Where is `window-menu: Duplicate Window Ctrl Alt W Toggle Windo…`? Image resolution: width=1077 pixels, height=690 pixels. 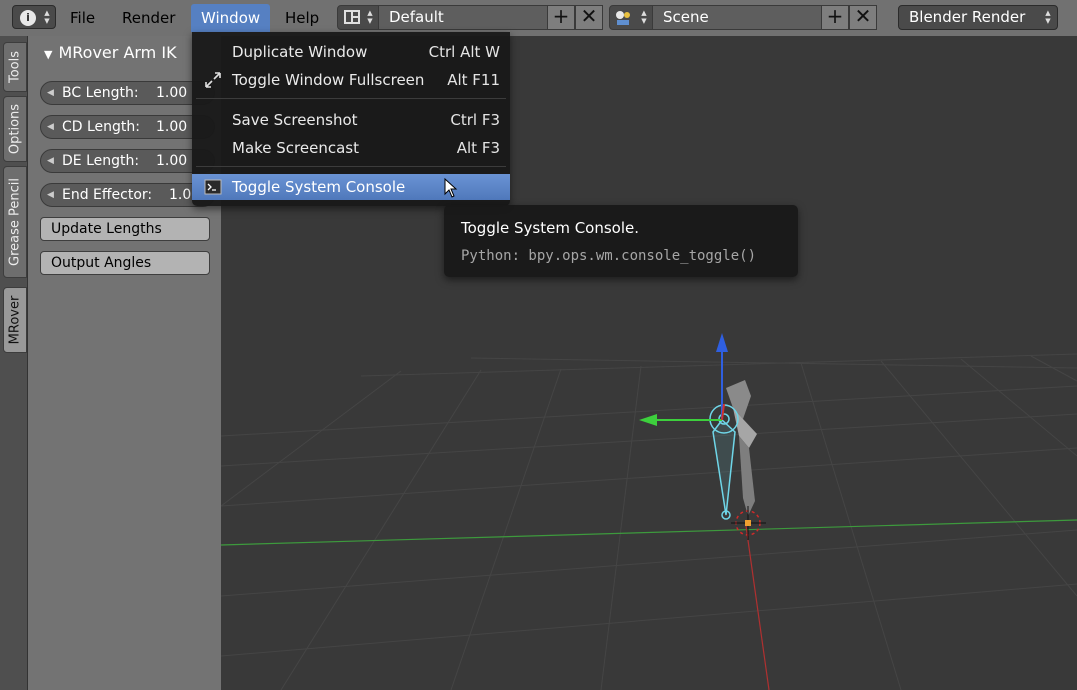
window-menu: Duplicate Window Ctrl Alt W Toggle Windo… is located at coordinates (351, 119).